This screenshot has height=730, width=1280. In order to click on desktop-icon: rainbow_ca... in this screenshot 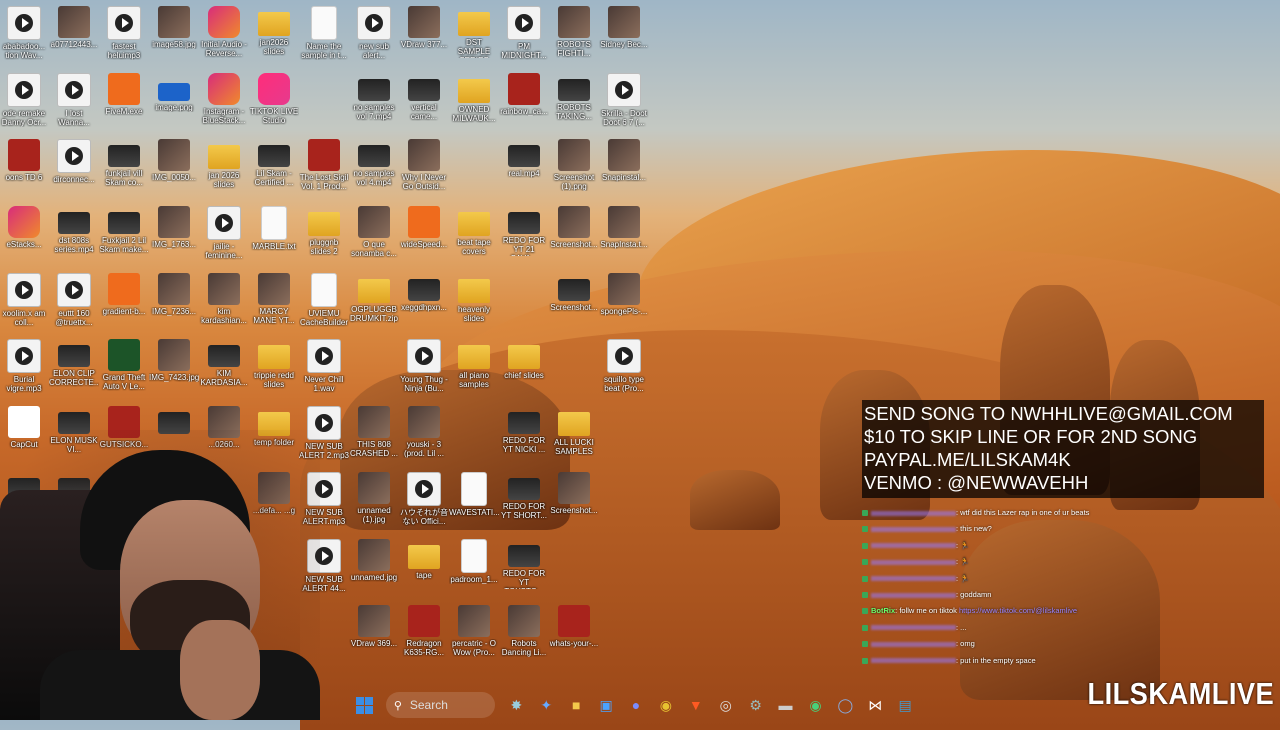, I will do `click(524, 102)`.